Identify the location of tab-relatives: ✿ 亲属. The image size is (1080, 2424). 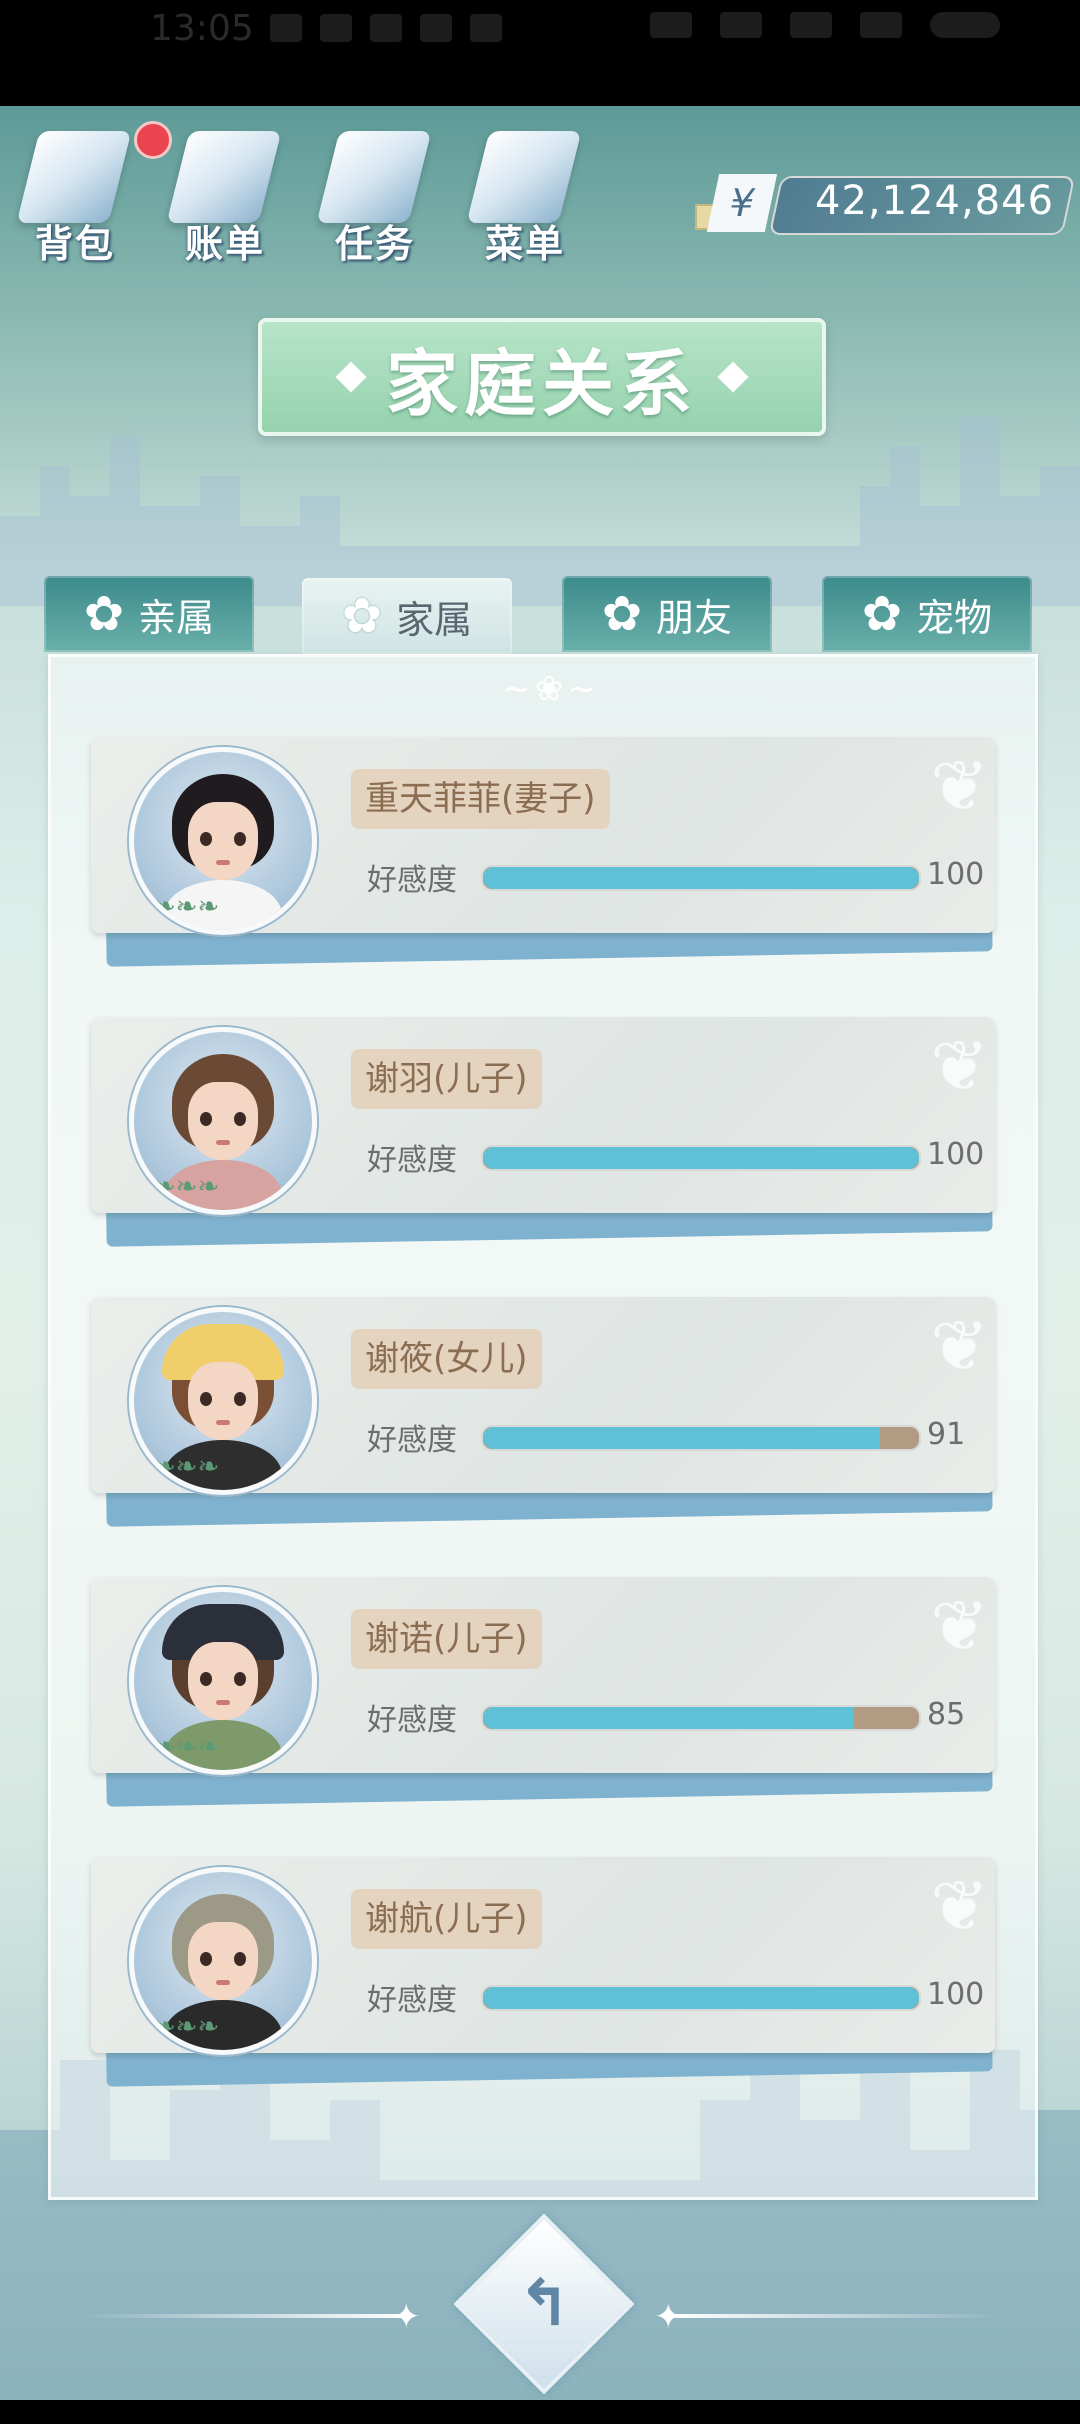
(149, 614).